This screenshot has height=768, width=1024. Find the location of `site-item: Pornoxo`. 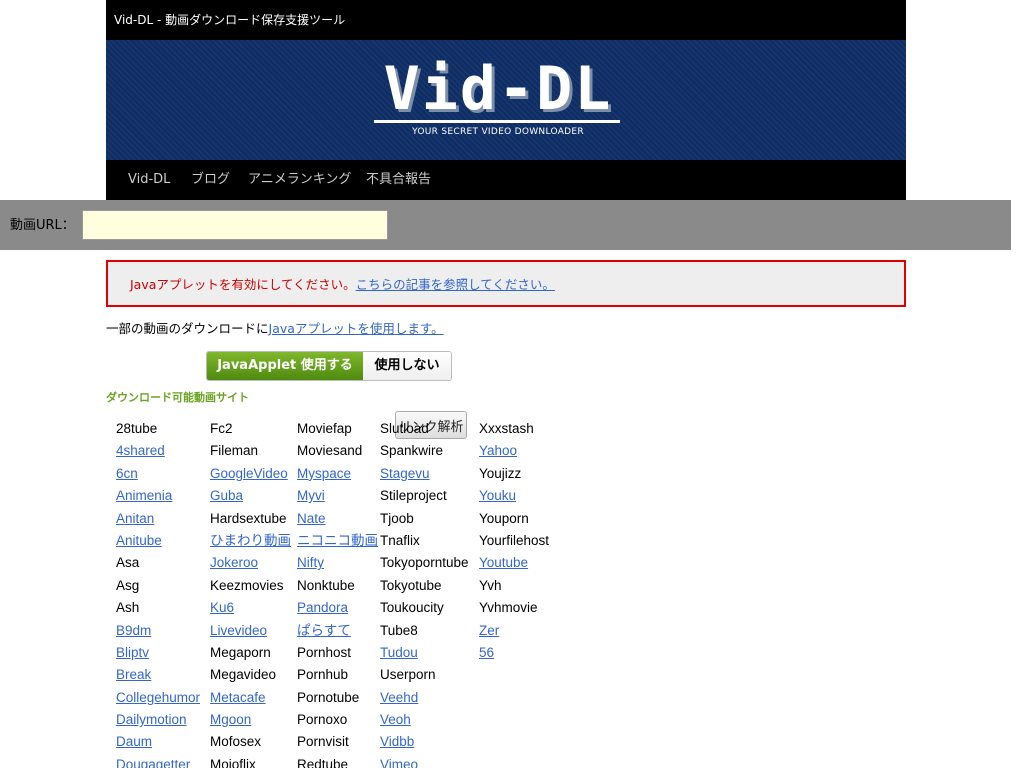

site-item: Pornoxo is located at coordinates (322, 720).